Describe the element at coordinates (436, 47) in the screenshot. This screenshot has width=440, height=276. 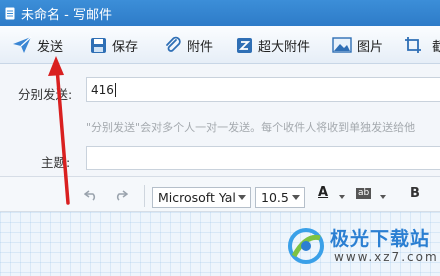
I see `screenshot-label: 截` at that location.